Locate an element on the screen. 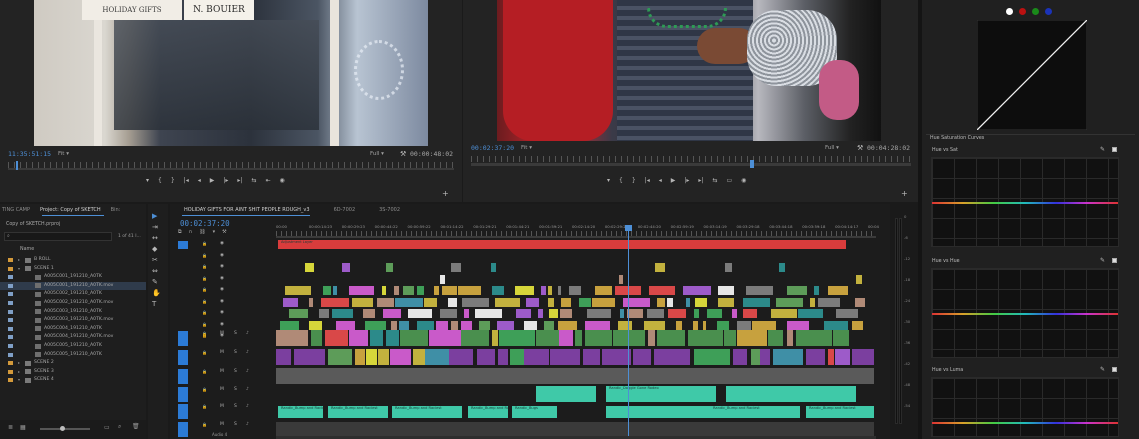 This screenshot has width=1139, height=439. project-clip-row: A005C001_191210_A0TK is located at coordinates (73, 277).